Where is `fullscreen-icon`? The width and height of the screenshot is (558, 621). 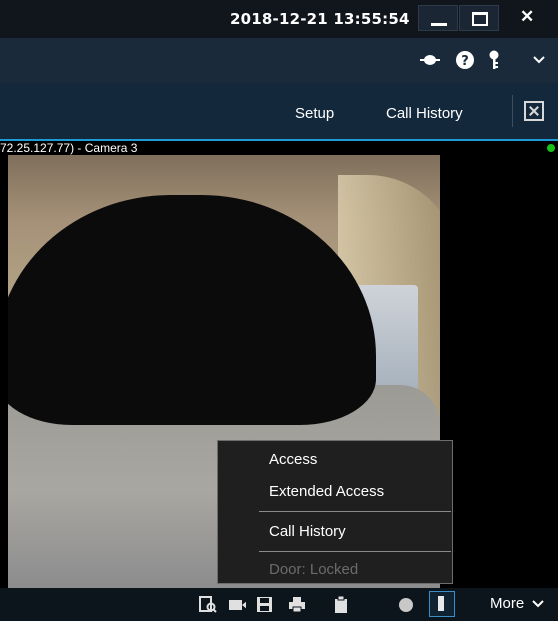 fullscreen-icon is located at coordinates (534, 111).